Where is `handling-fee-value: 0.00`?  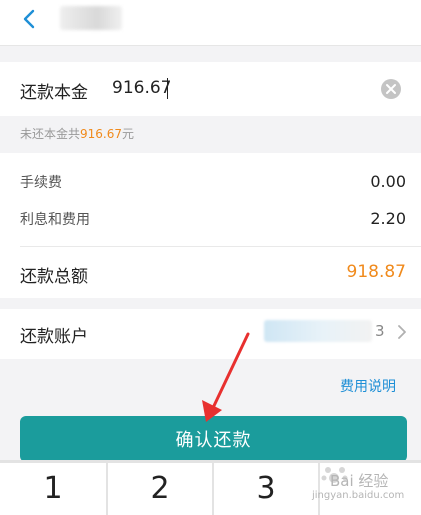 handling-fee-value: 0.00 is located at coordinates (388, 181).